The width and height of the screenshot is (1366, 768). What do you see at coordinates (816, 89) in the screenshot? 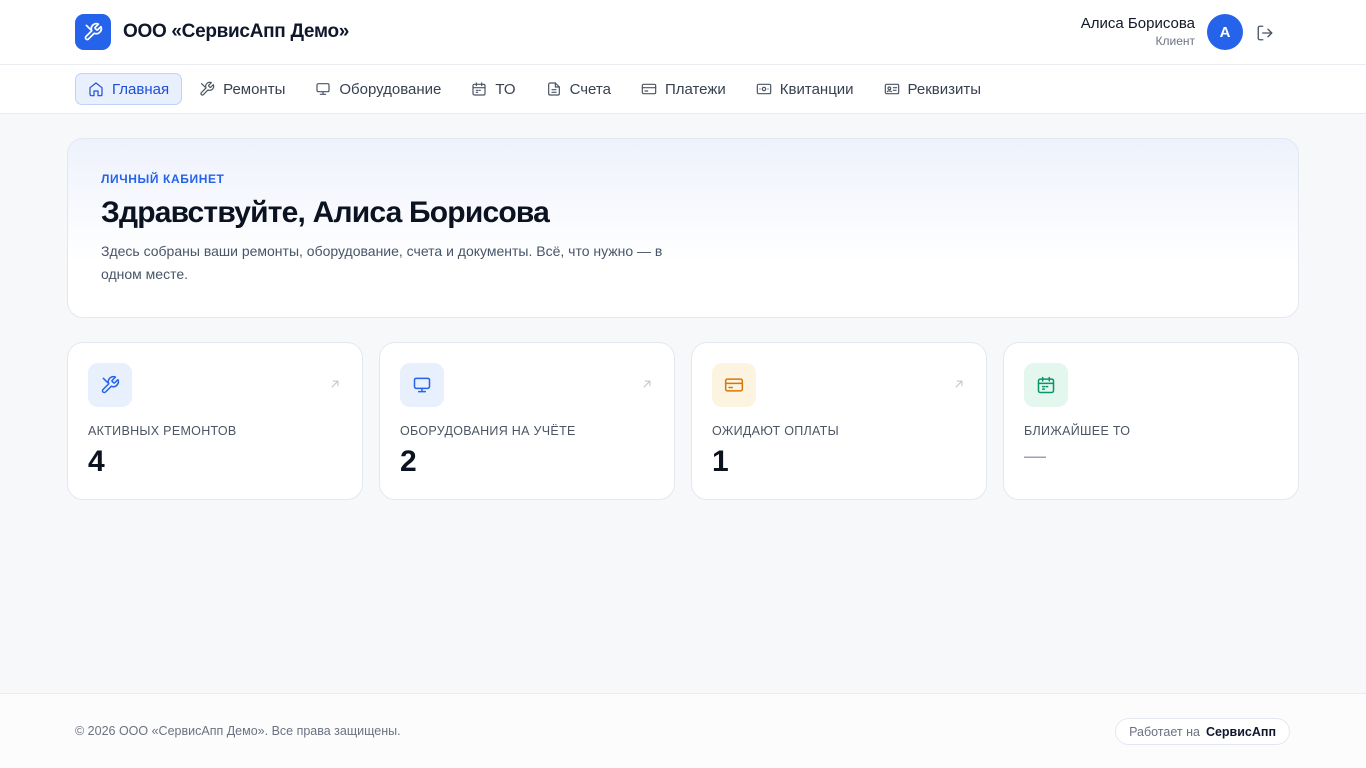
I see `nav-item-label: Квитанции` at bounding box center [816, 89].